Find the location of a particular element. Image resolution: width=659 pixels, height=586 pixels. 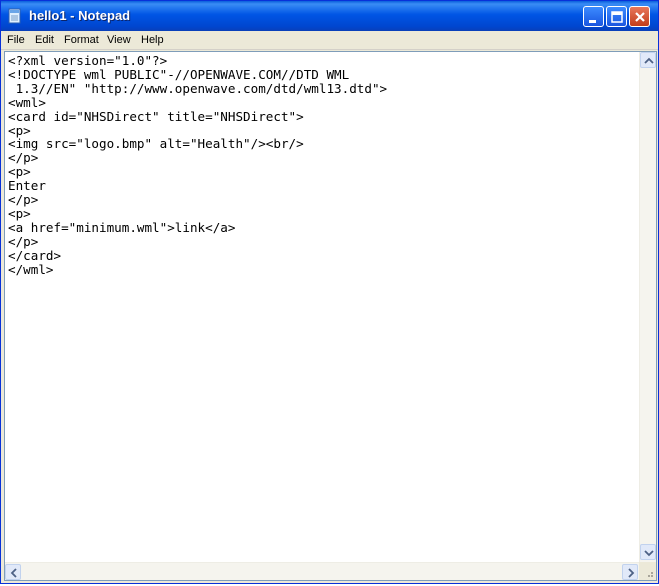

scroll-left-button is located at coordinates (13, 572).